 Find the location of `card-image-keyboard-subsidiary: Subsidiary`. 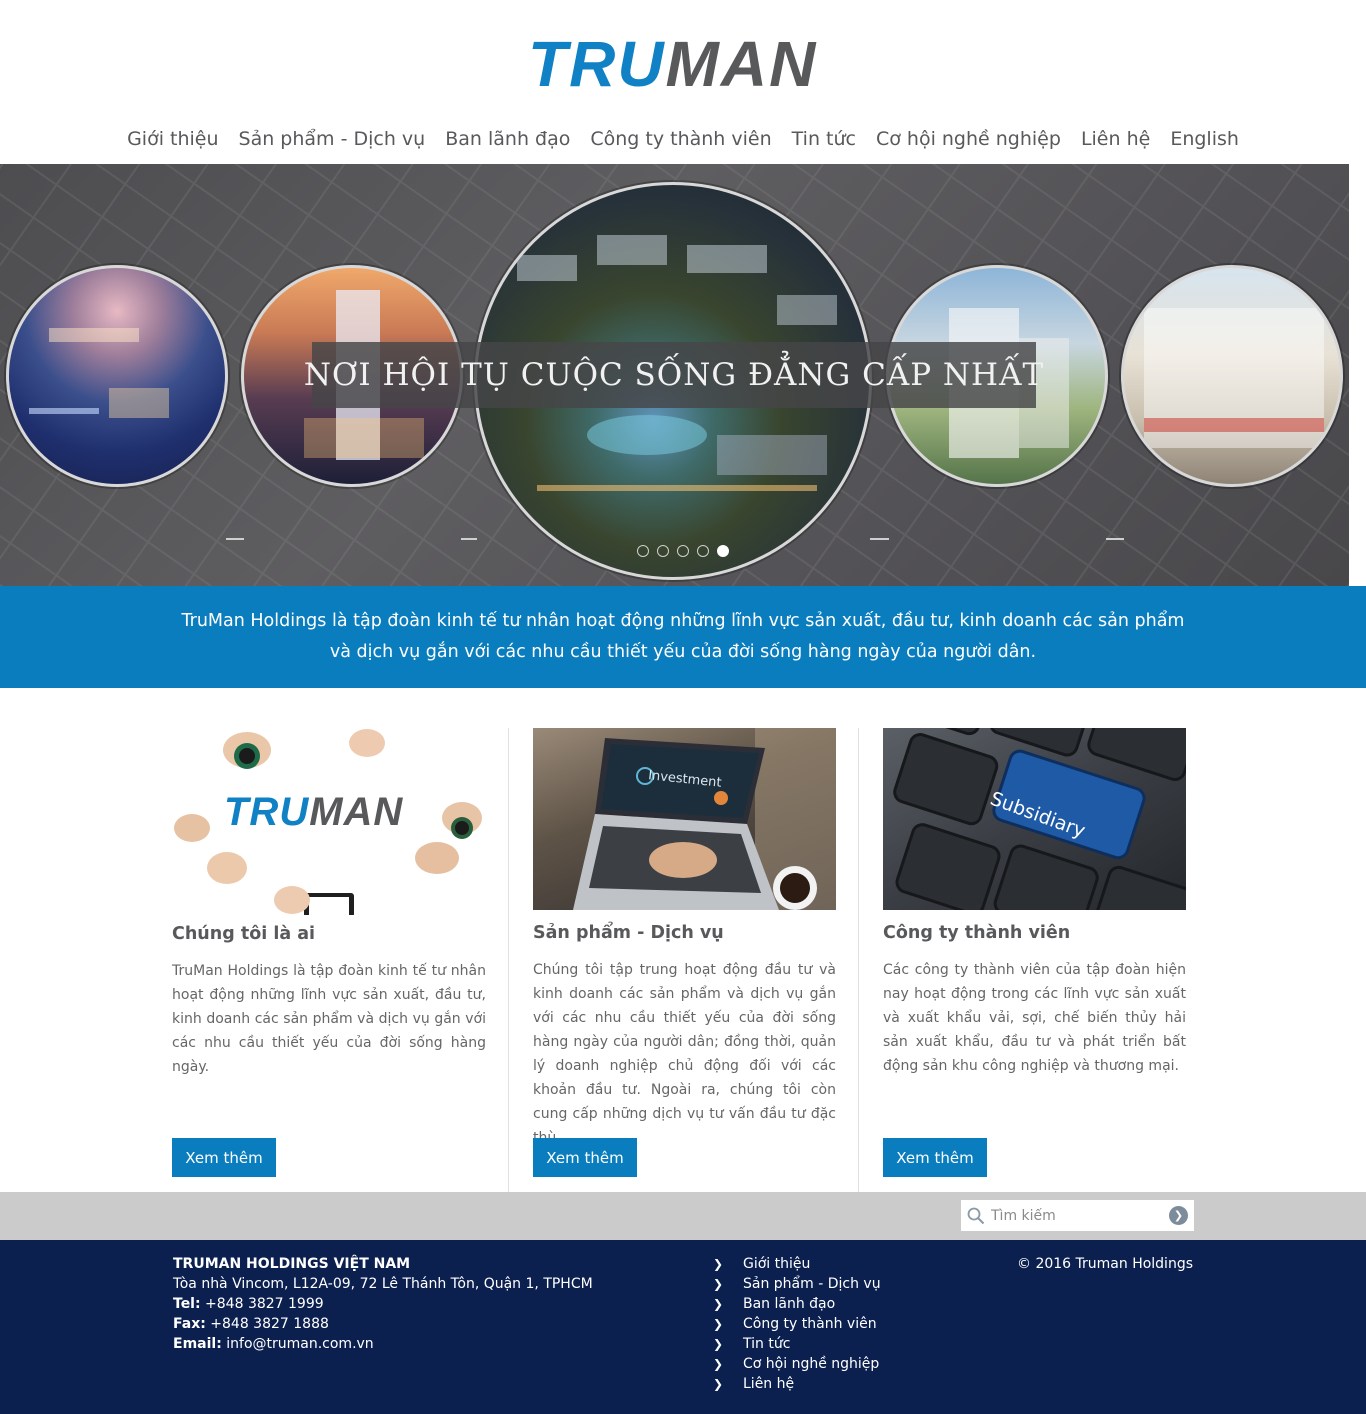

card-image-keyboard-subsidiary: Subsidiary is located at coordinates (1034, 819).